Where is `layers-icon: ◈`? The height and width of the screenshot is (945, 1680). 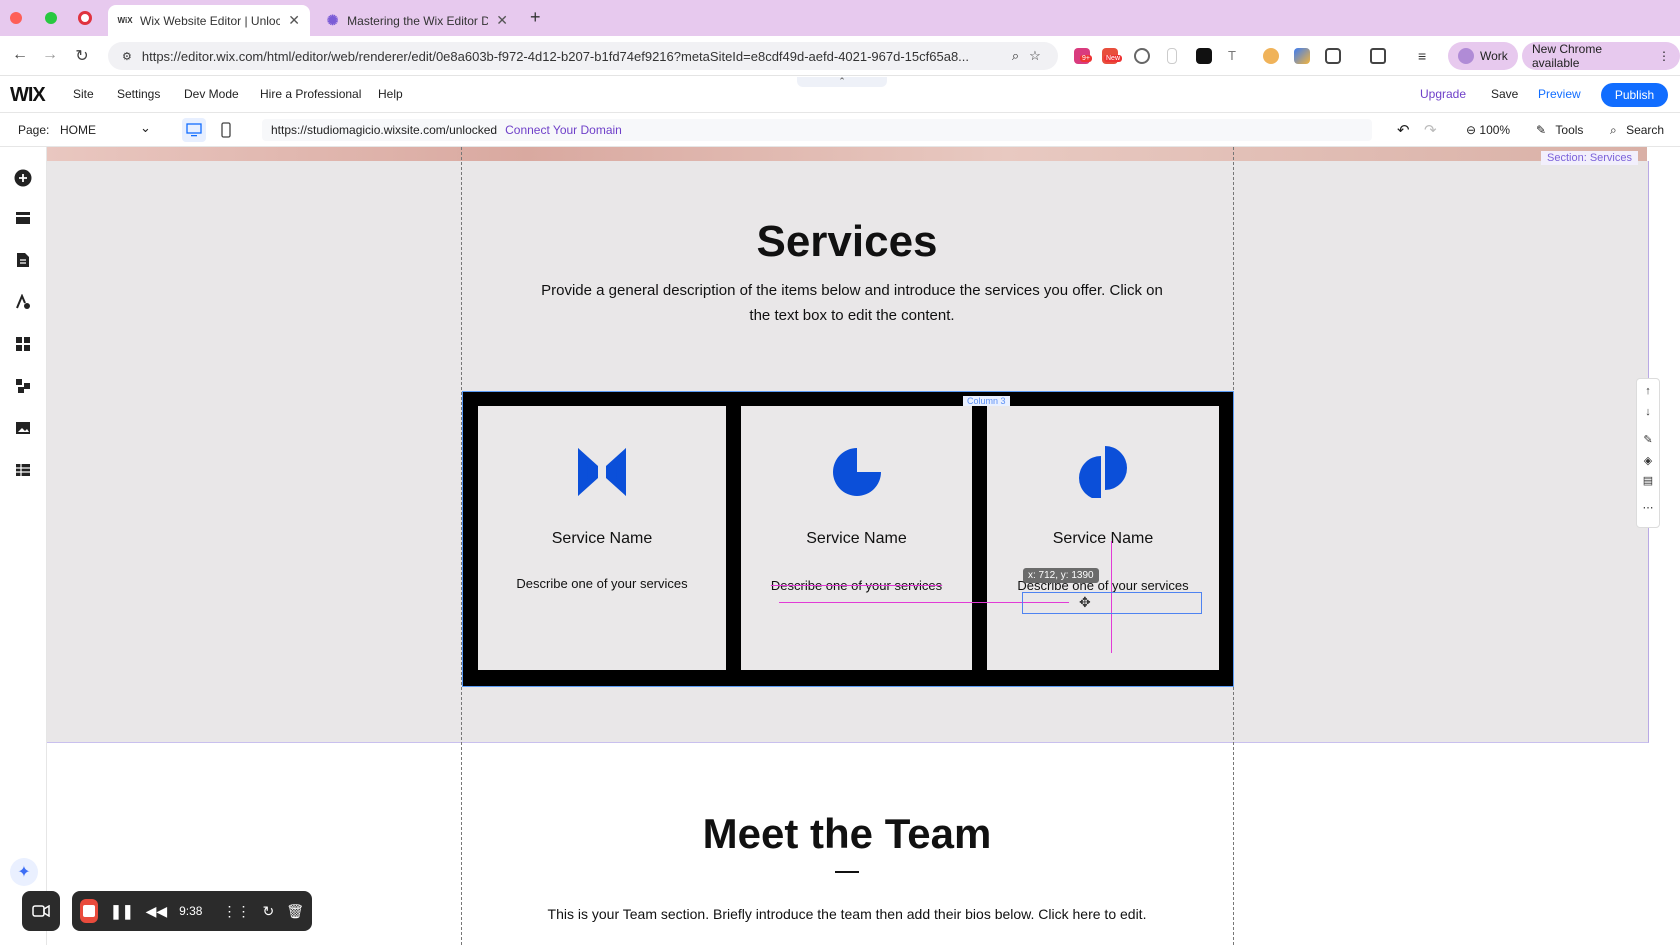
layers-icon: ◈ is located at coordinates (1648, 460).